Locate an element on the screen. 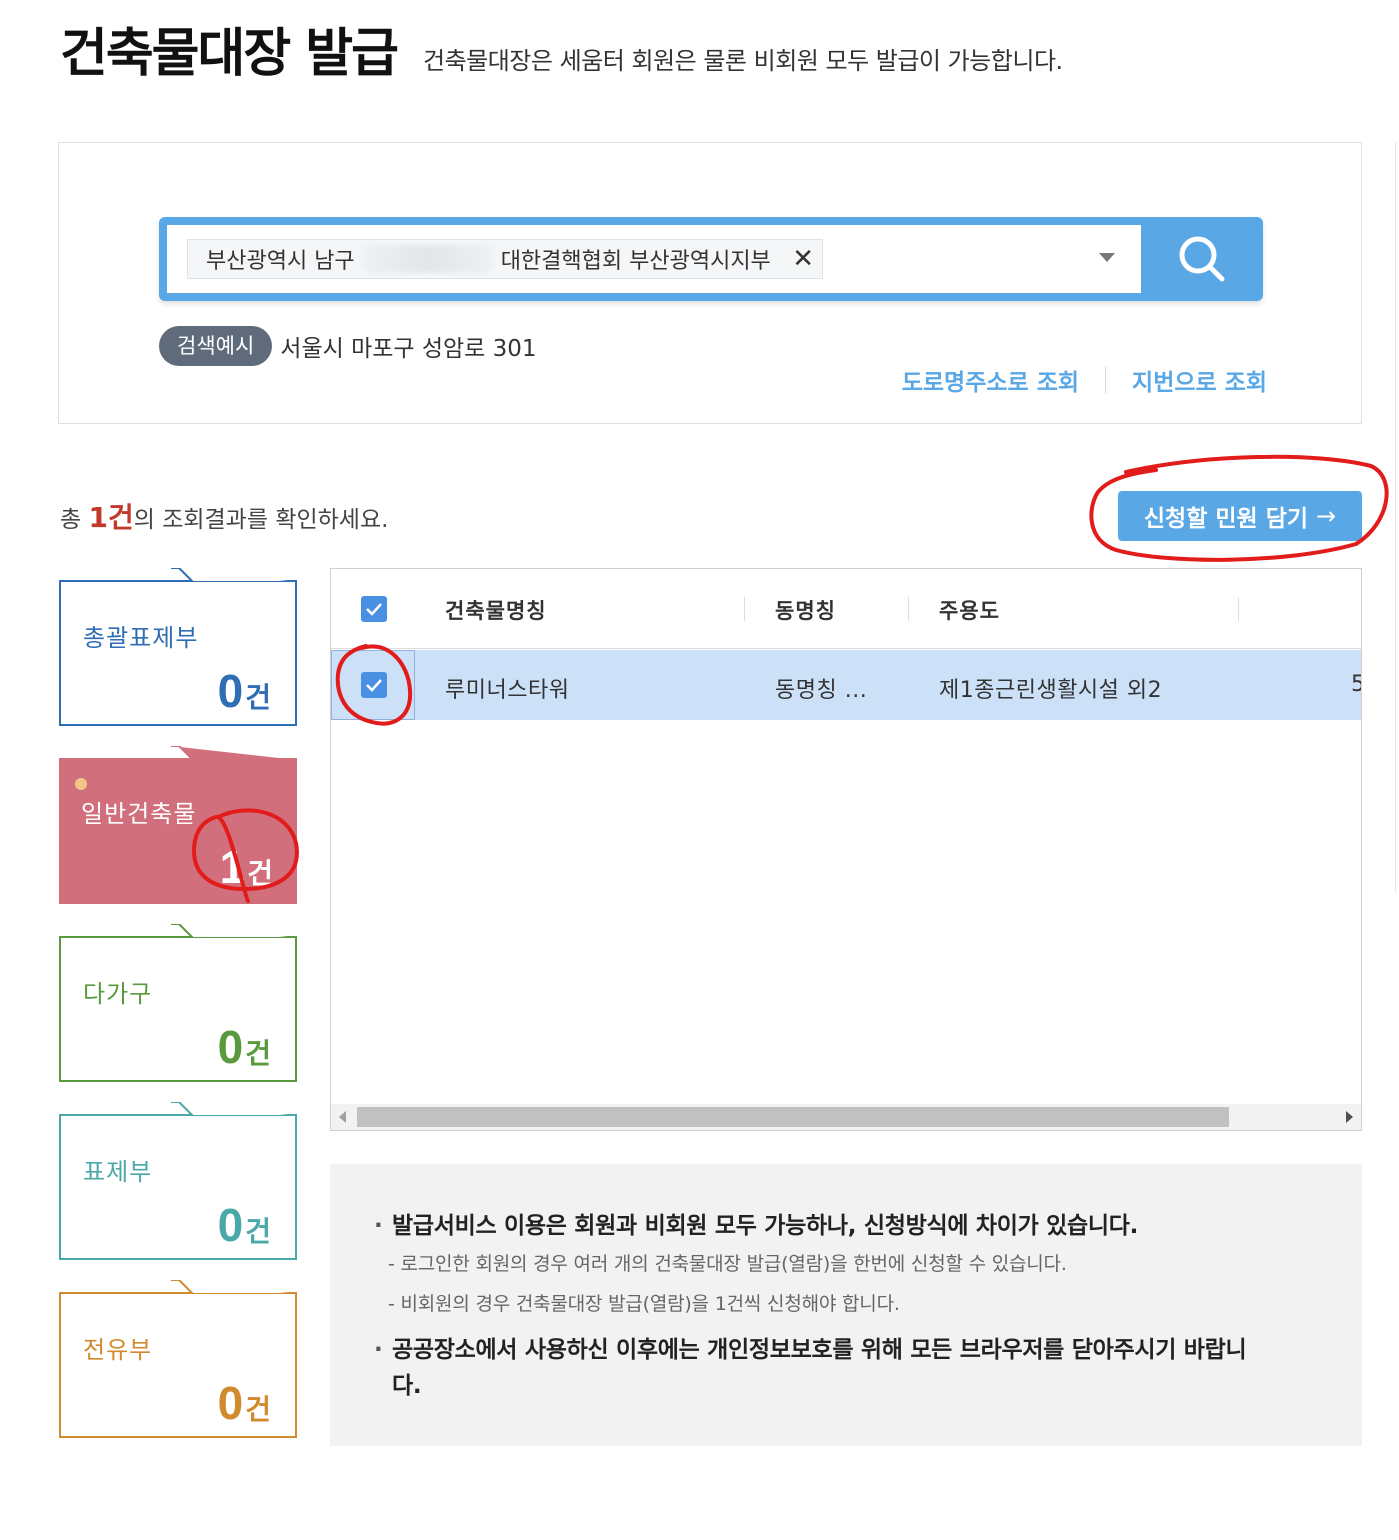  search-icon is located at coordinates (1202, 259).